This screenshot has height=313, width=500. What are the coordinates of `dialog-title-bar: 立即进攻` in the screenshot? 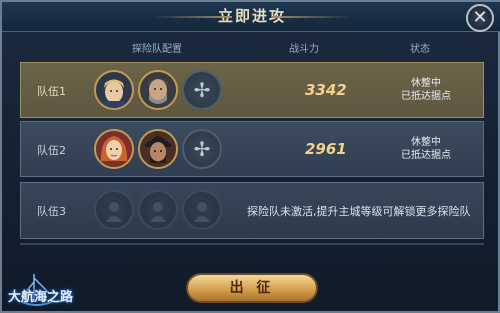 It's located at (251, 17).